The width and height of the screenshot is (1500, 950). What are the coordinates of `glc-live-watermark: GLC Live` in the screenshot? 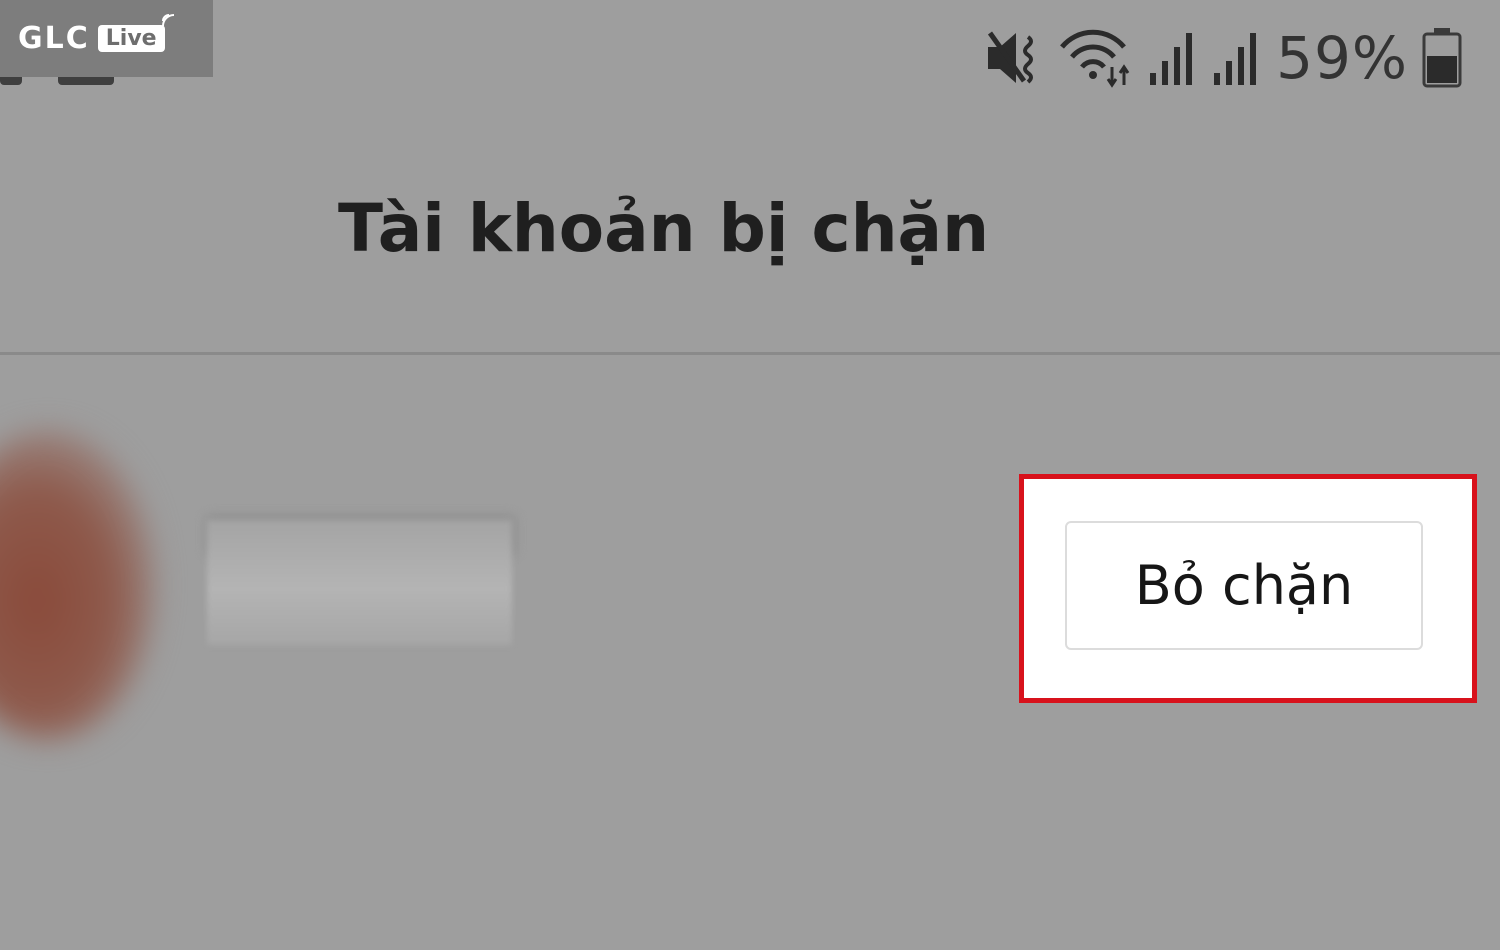 It's located at (106, 38).